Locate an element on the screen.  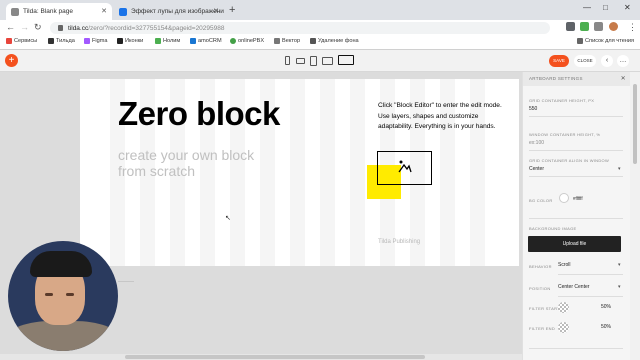
mobile-landscape-icon is located at coordinates (300, 61).